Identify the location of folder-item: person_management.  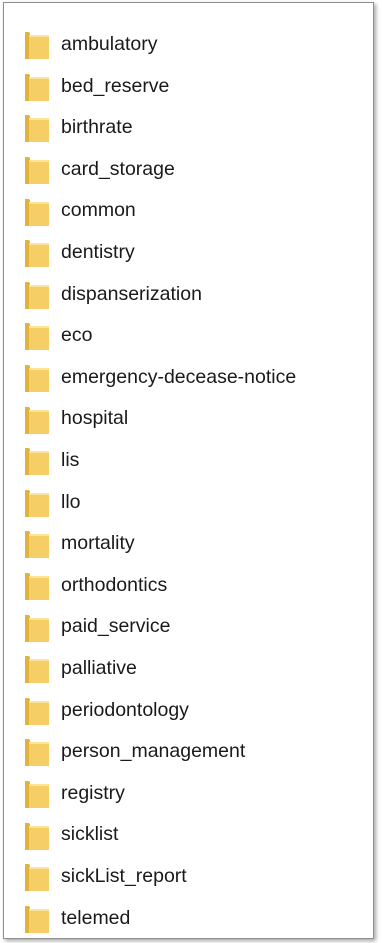
(160, 752).